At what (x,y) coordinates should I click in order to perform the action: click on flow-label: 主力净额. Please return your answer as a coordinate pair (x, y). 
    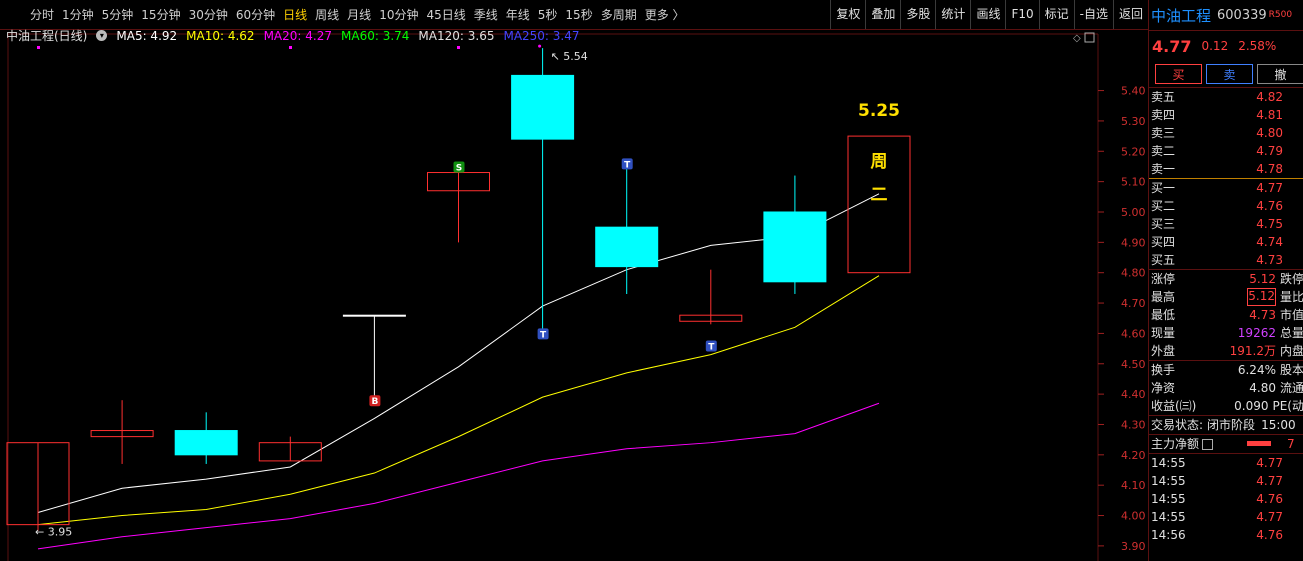
    Looking at the image, I should click on (1175, 444).